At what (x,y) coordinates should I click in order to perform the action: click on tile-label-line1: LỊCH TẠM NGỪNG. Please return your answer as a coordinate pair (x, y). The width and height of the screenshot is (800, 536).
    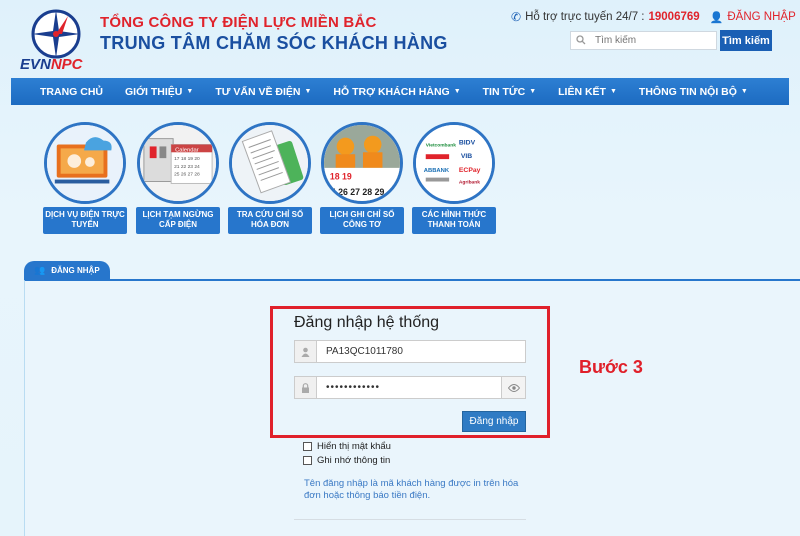
    Looking at the image, I should click on (178, 214).